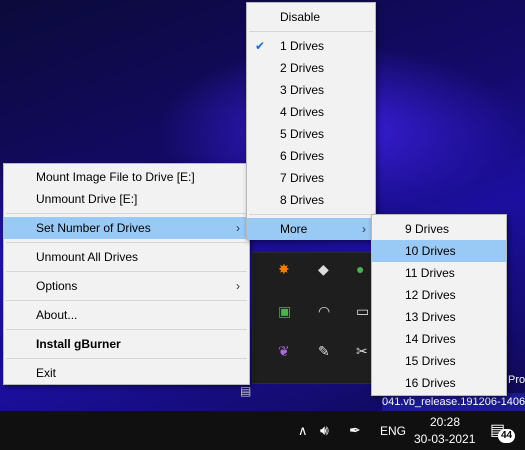  What do you see at coordinates (302, 200) in the screenshot?
I see `menu-item-label: 8 Drives` at bounding box center [302, 200].